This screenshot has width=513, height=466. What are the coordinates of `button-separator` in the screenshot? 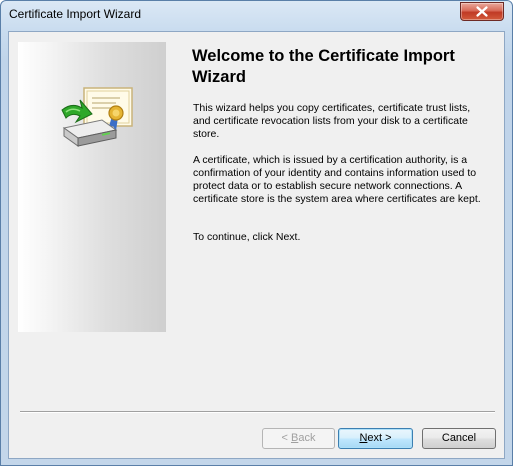 It's located at (257, 412).